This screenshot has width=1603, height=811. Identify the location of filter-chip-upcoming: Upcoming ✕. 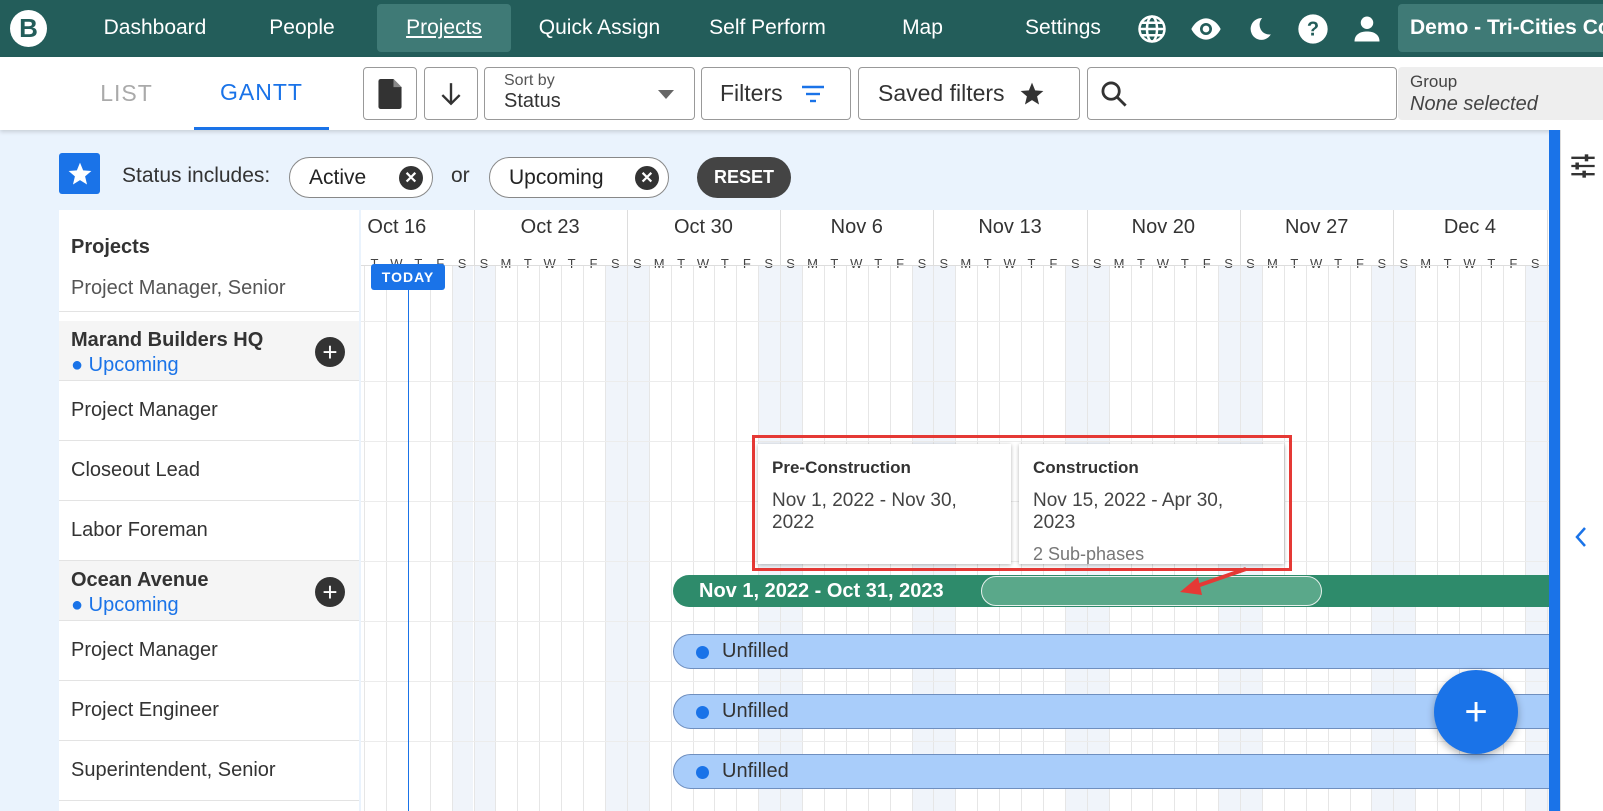
(579, 177).